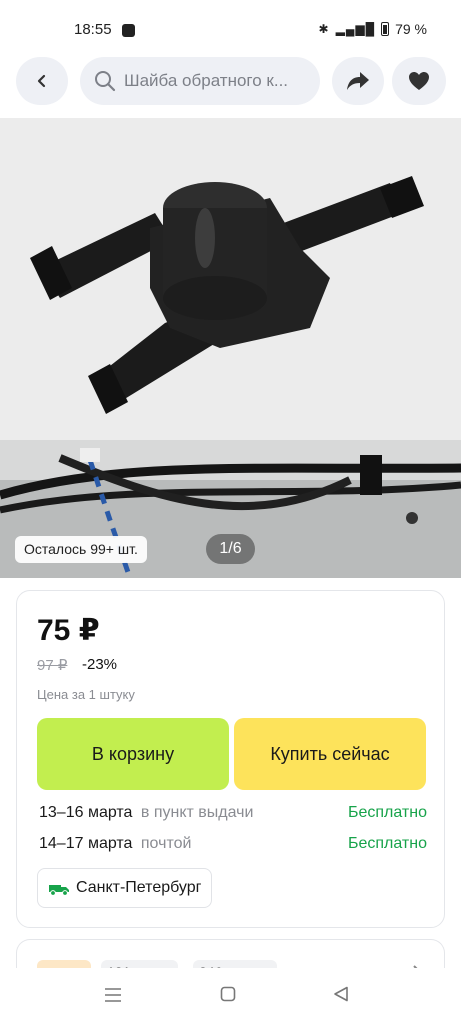 This screenshot has width=461, height=1024. I want to click on app-notification-icon, so click(128, 30).